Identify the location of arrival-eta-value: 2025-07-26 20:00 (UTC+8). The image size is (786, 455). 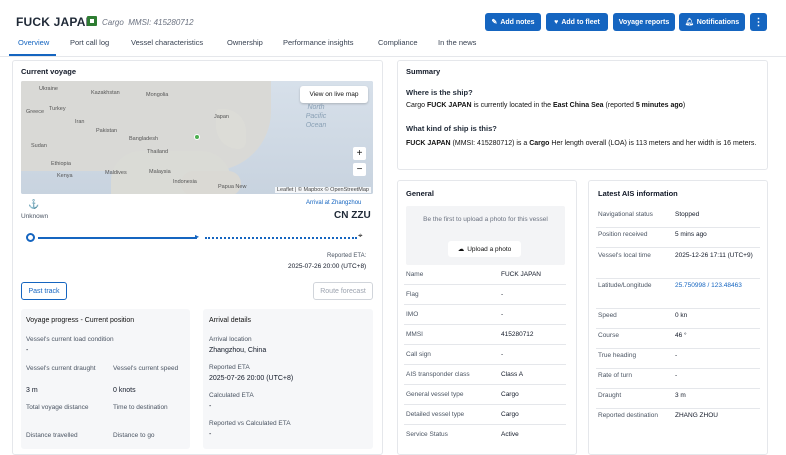
(251, 378).